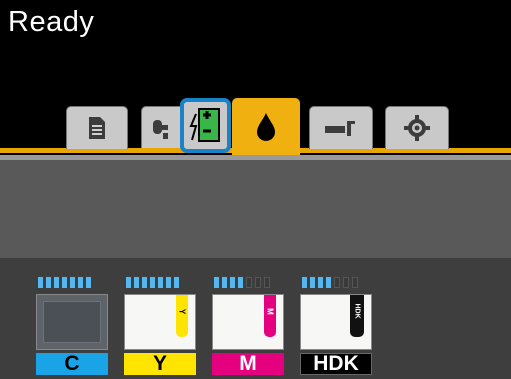  I want to click on ink-cartridge-m: M M, so click(249, 321).